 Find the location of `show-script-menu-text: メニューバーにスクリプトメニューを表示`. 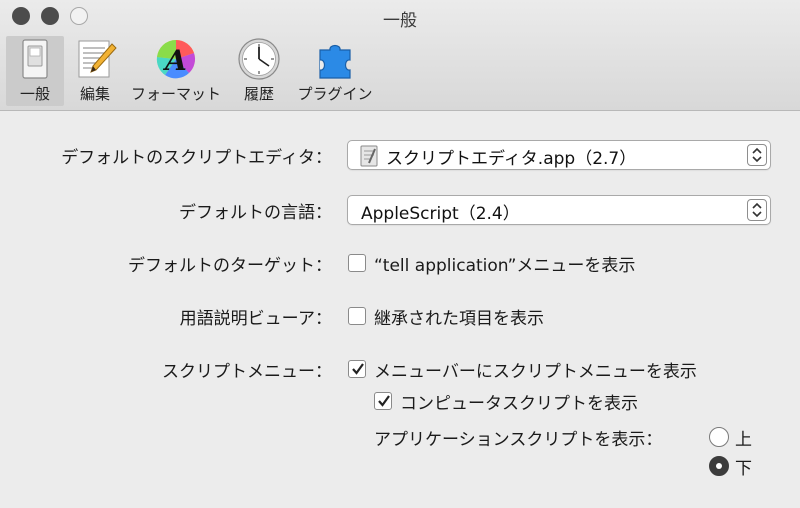

show-script-menu-text: メニューバーにスクリプトメニューを表示 is located at coordinates (535, 372).